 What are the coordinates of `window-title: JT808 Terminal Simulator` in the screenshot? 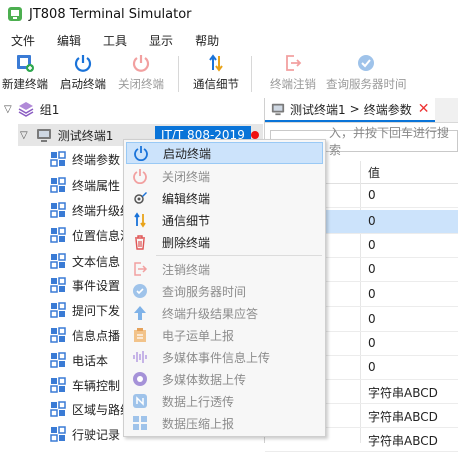 It's located at (110, 14).